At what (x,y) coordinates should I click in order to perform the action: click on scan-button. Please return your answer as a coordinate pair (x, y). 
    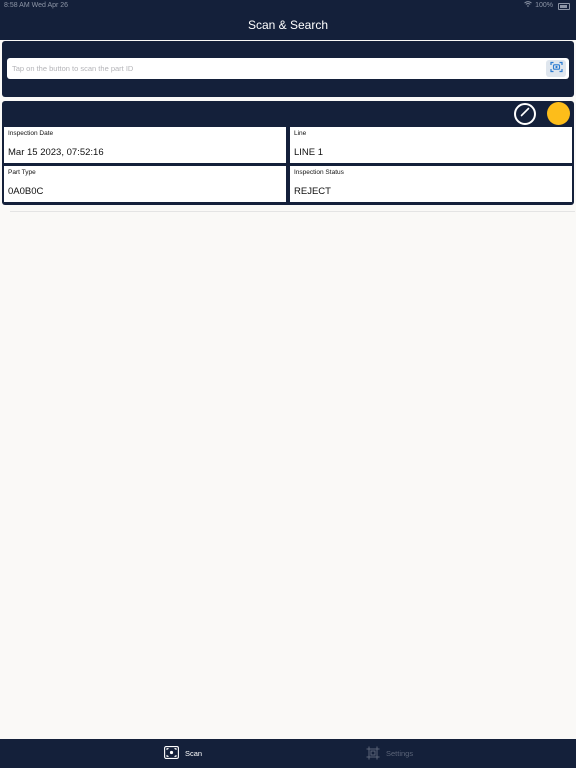
    Looking at the image, I should click on (556, 68).